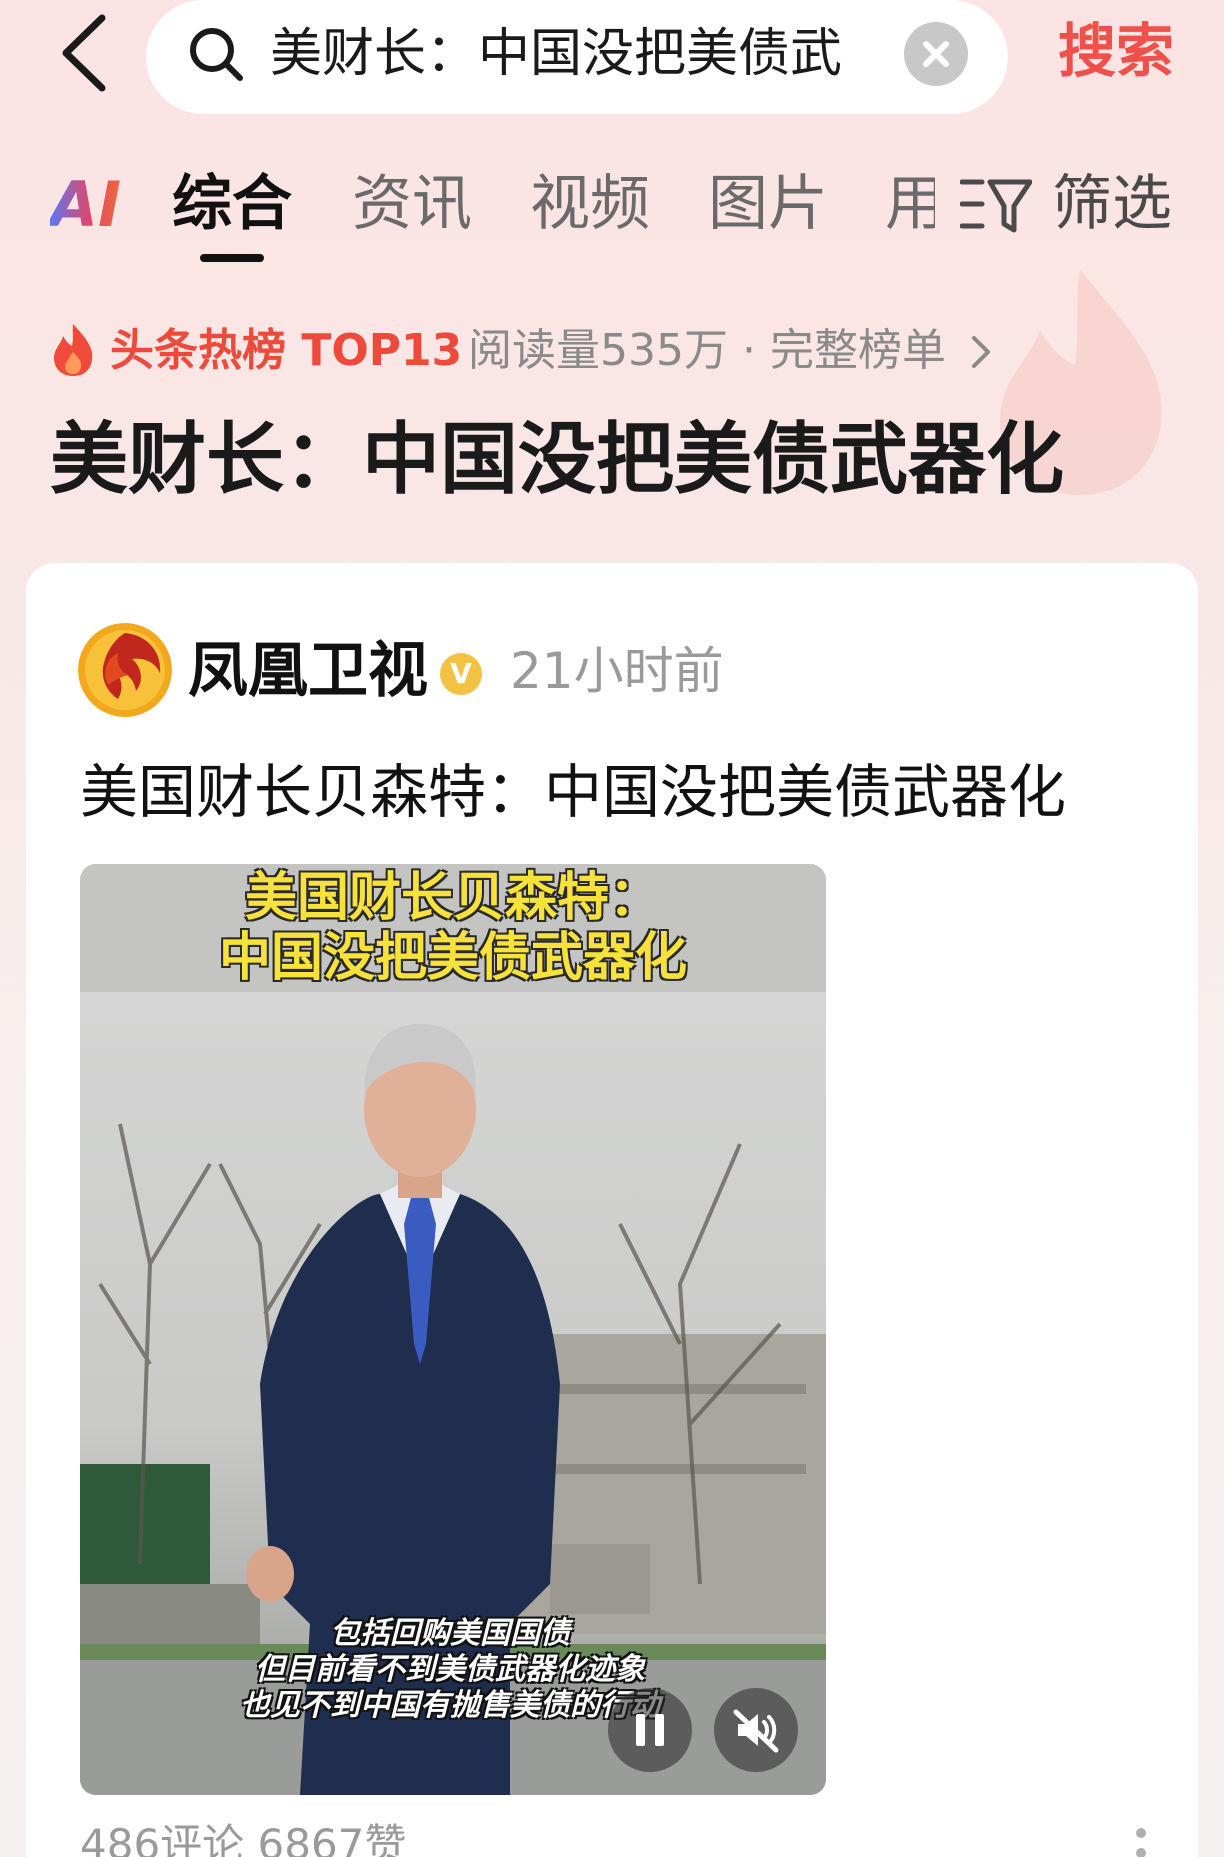  I want to click on hot-rank-label: 头条热榜 TOP13, so click(286, 350).